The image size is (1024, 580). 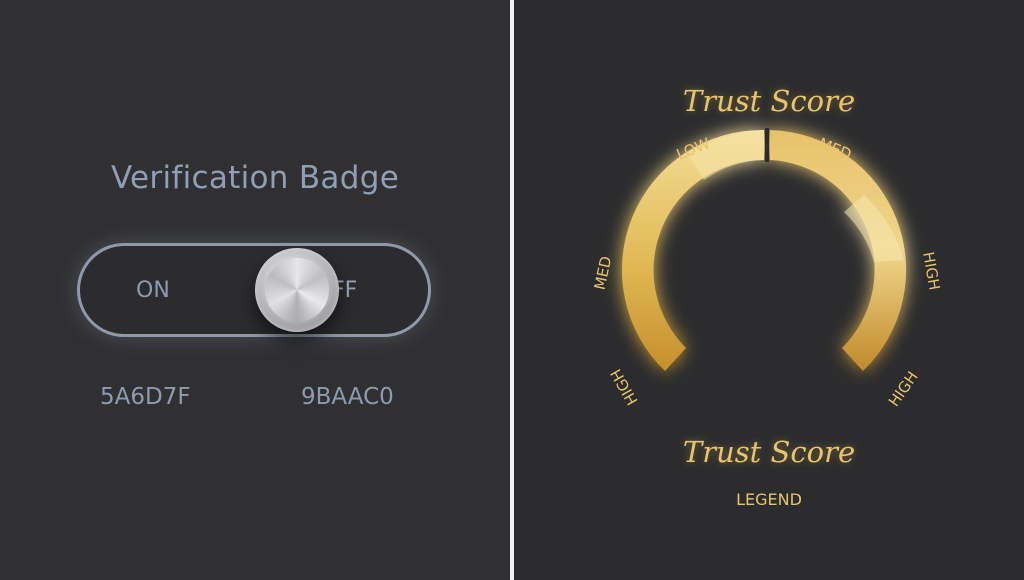 What do you see at coordinates (347, 397) in the screenshot?
I see `color-code-right: 9BAAC0` at bounding box center [347, 397].